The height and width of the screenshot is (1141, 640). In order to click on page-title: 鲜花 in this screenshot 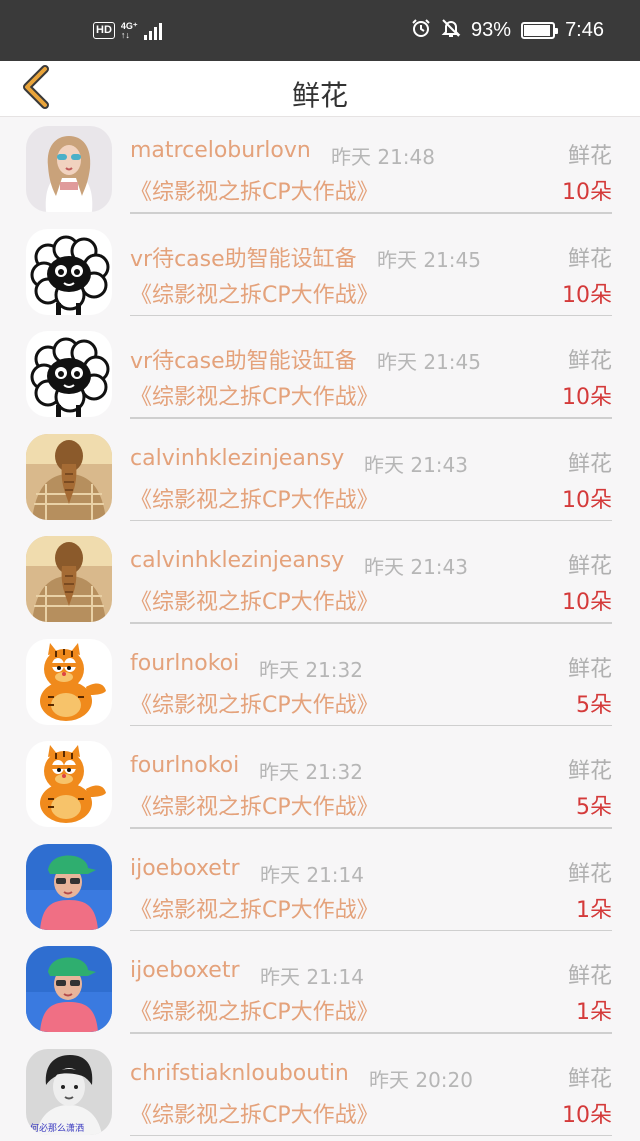, I will do `click(319, 95)`.